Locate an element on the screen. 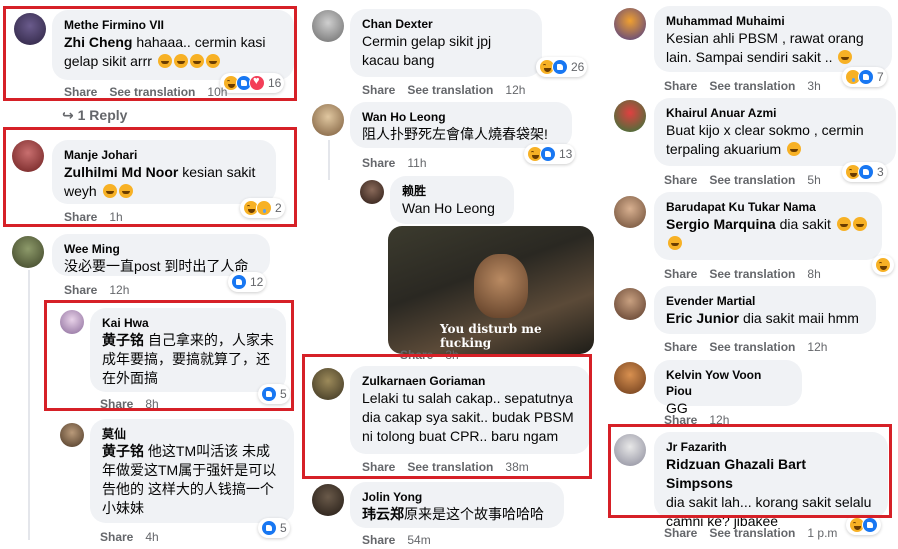 This screenshot has height=549, width=898. video-thumbnail: You disturb me fucking is located at coordinates (491, 290).